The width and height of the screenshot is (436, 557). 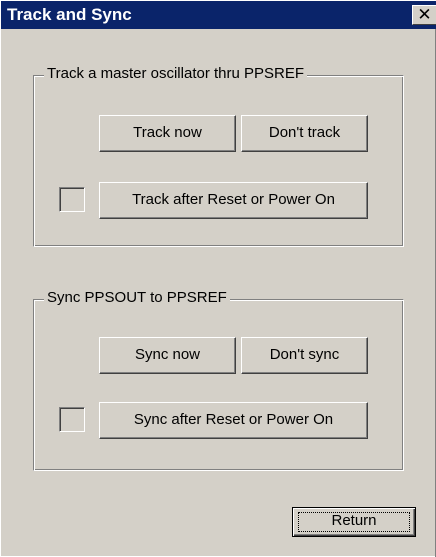 What do you see at coordinates (167, 133) in the screenshot?
I see `track-now-button: Track now` at bounding box center [167, 133].